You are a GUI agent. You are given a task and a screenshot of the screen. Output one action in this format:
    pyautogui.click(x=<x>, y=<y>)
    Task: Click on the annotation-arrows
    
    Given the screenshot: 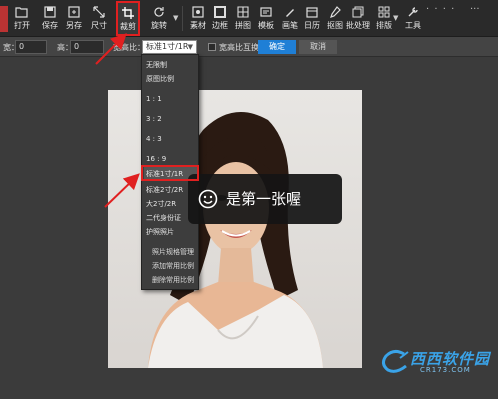 What is the action you would take?
    pyautogui.click(x=117, y=120)
    